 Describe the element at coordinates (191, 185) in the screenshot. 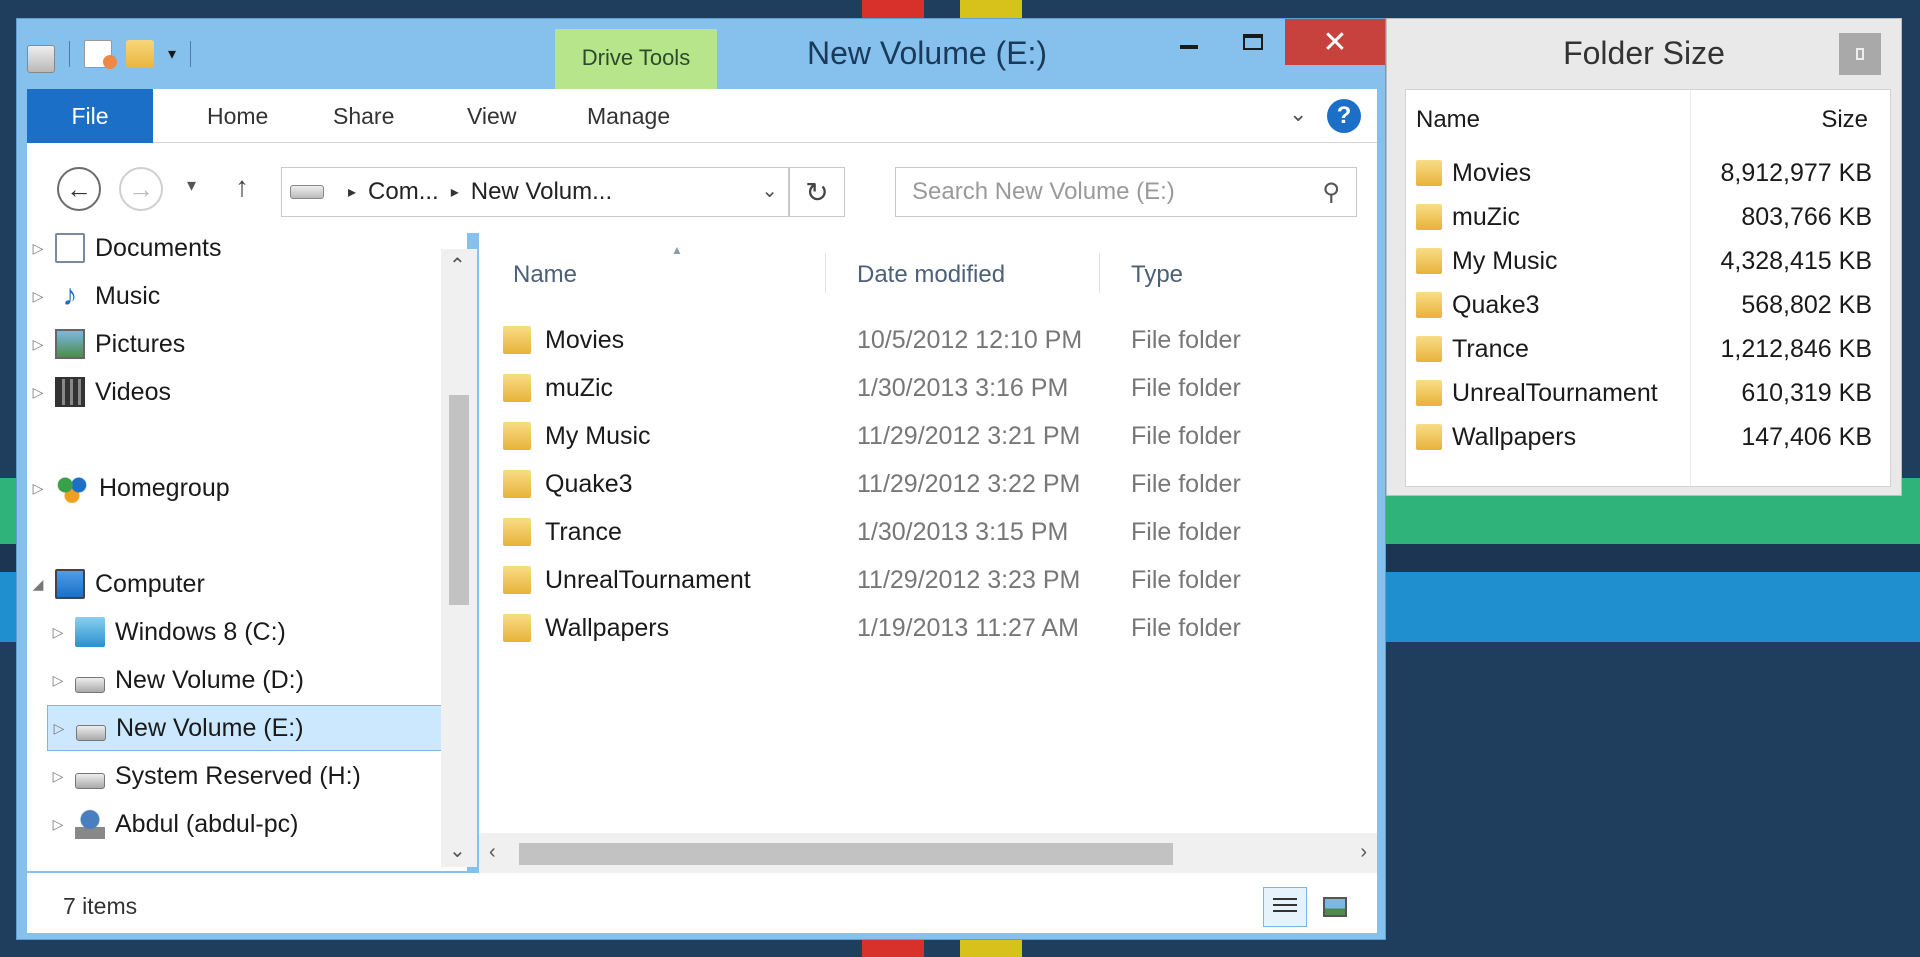

I see `recent-locations-dropdown: ▾` at that location.